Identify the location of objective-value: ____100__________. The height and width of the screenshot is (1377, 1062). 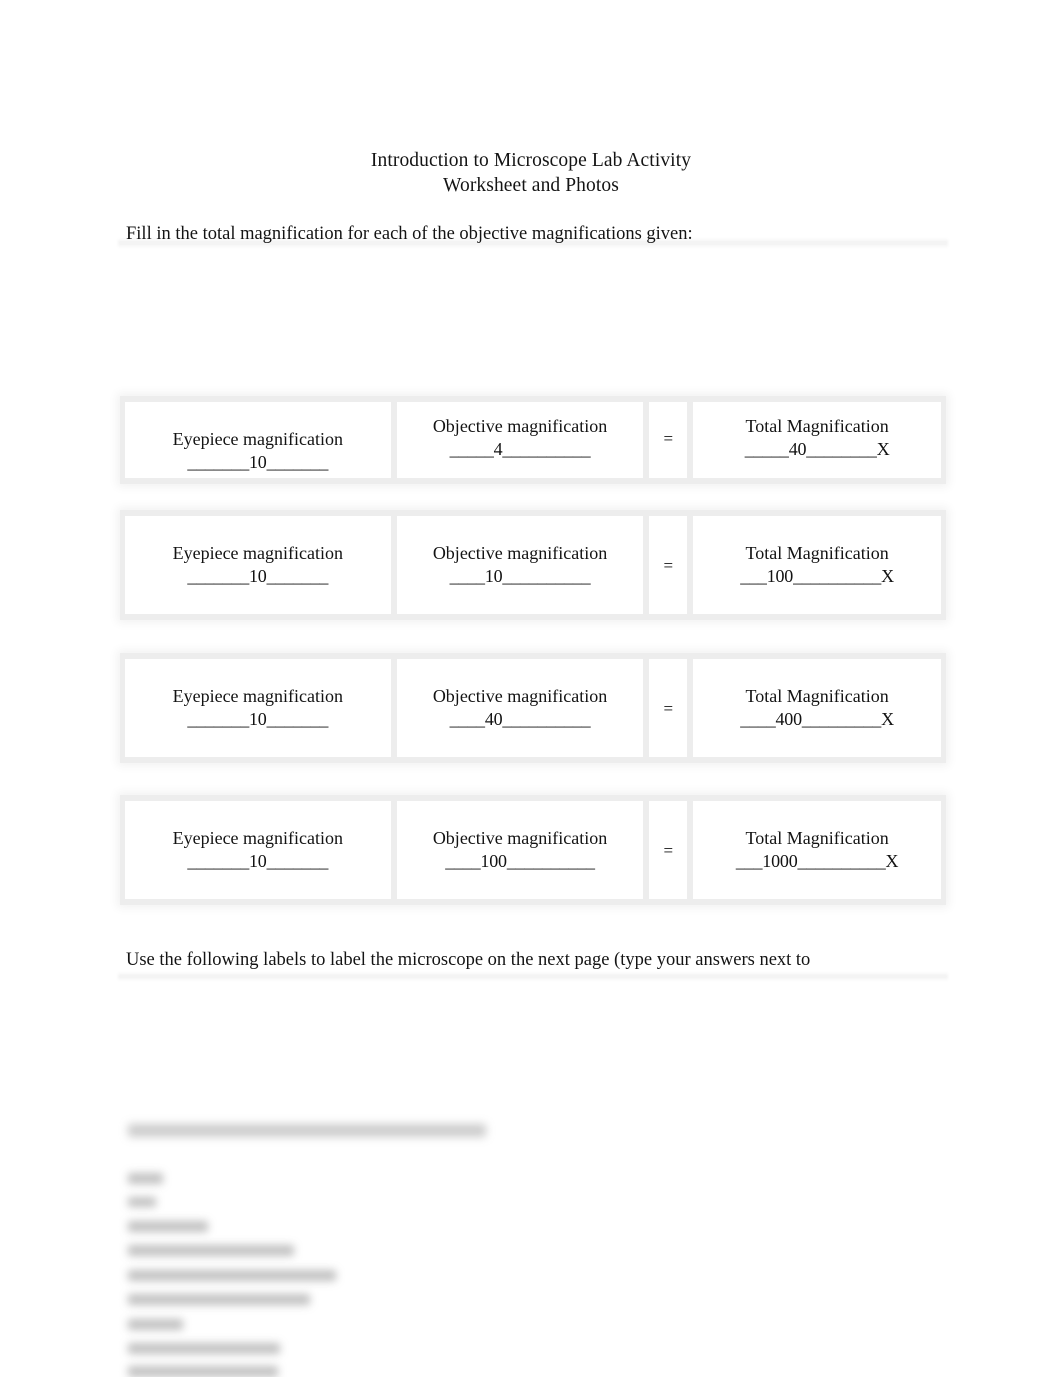
(520, 861).